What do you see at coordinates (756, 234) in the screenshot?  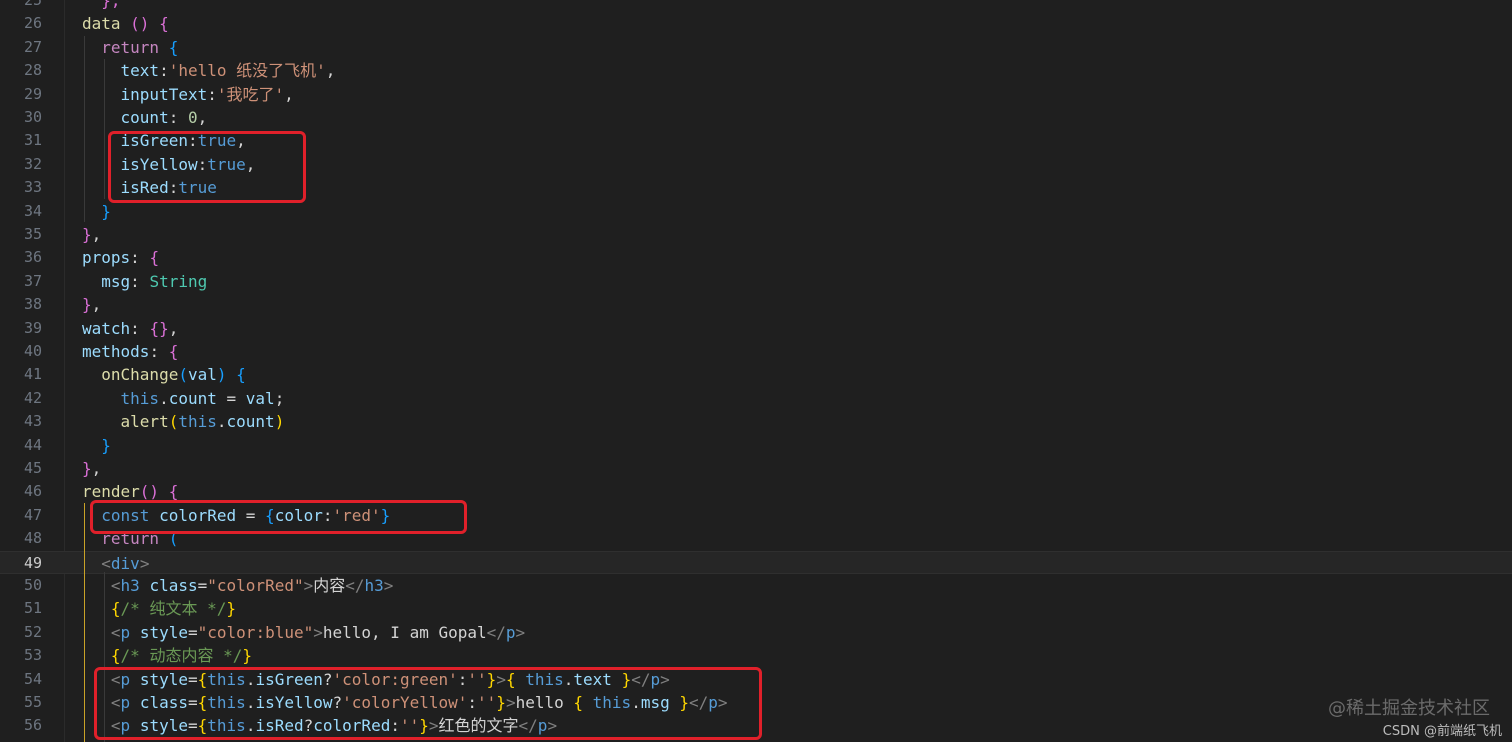 I see `code-line: 35},` at bounding box center [756, 234].